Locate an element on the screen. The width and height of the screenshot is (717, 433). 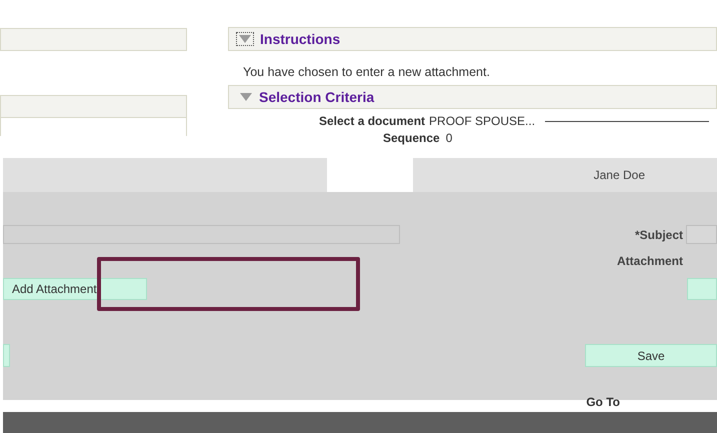
section-title: Instructions is located at coordinates (300, 39).